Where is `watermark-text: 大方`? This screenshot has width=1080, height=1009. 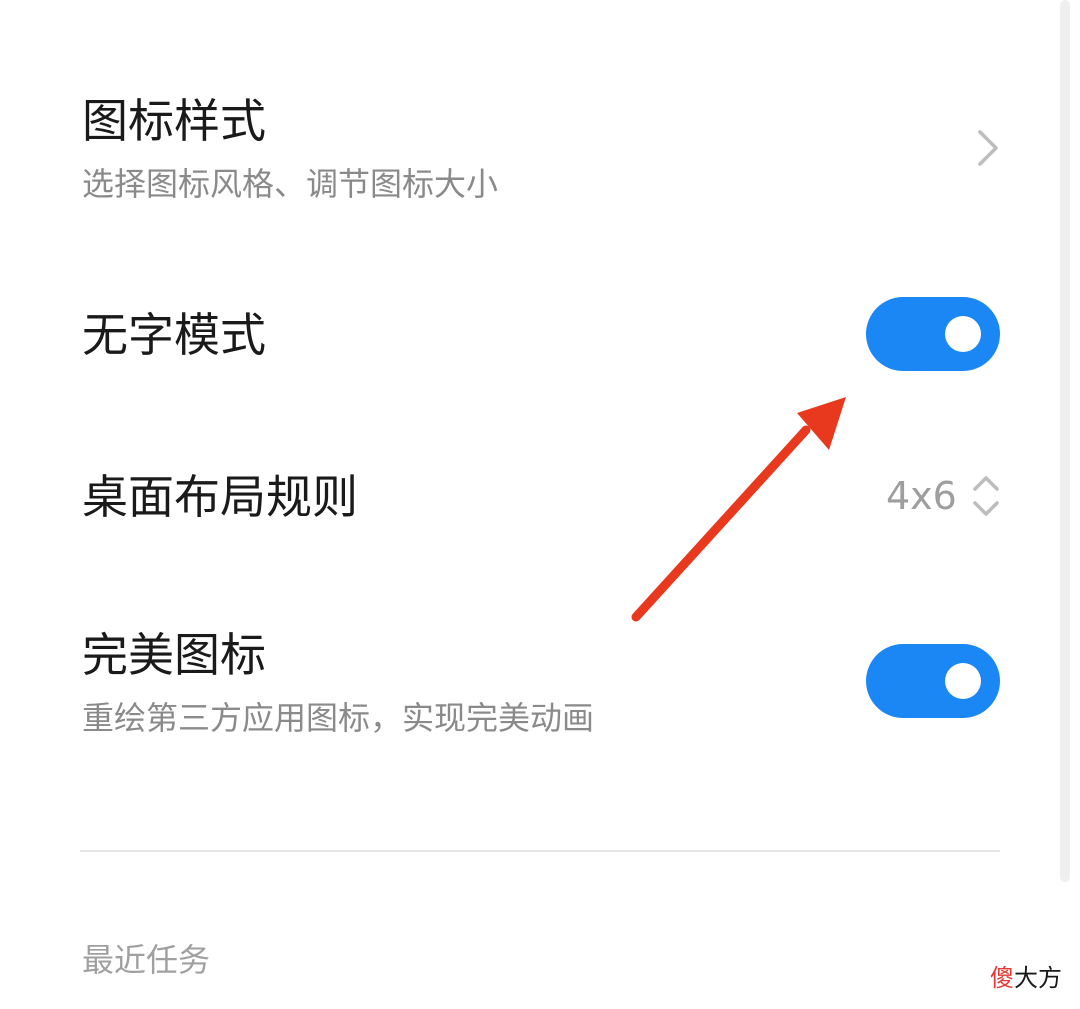 watermark-text: 大方 is located at coordinates (1038, 978).